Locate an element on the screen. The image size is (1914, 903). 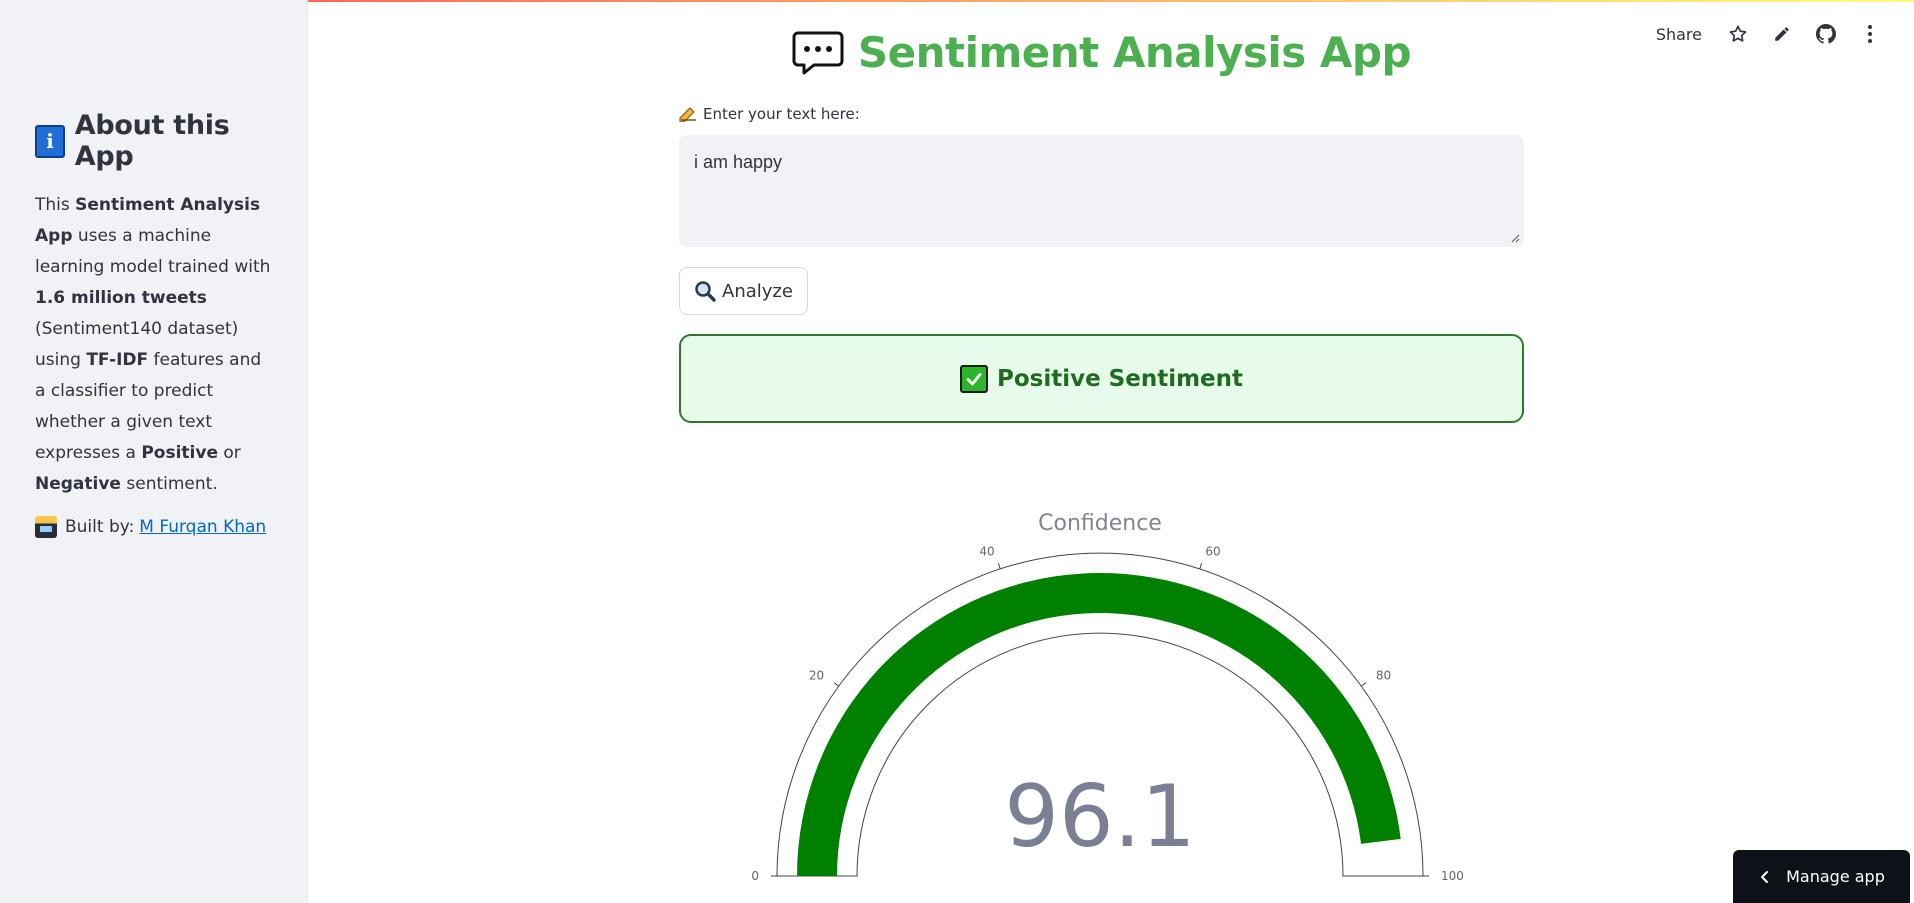
magnifier-icon is located at coordinates (705, 291).